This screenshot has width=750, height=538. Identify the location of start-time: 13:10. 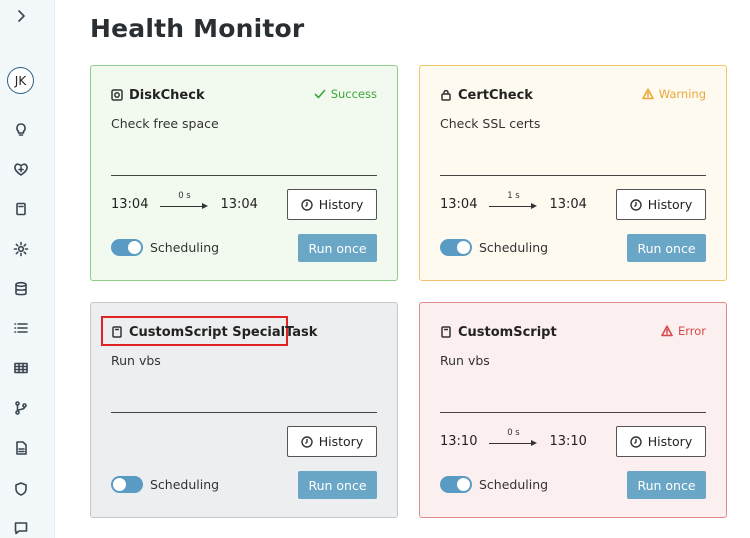
(459, 441).